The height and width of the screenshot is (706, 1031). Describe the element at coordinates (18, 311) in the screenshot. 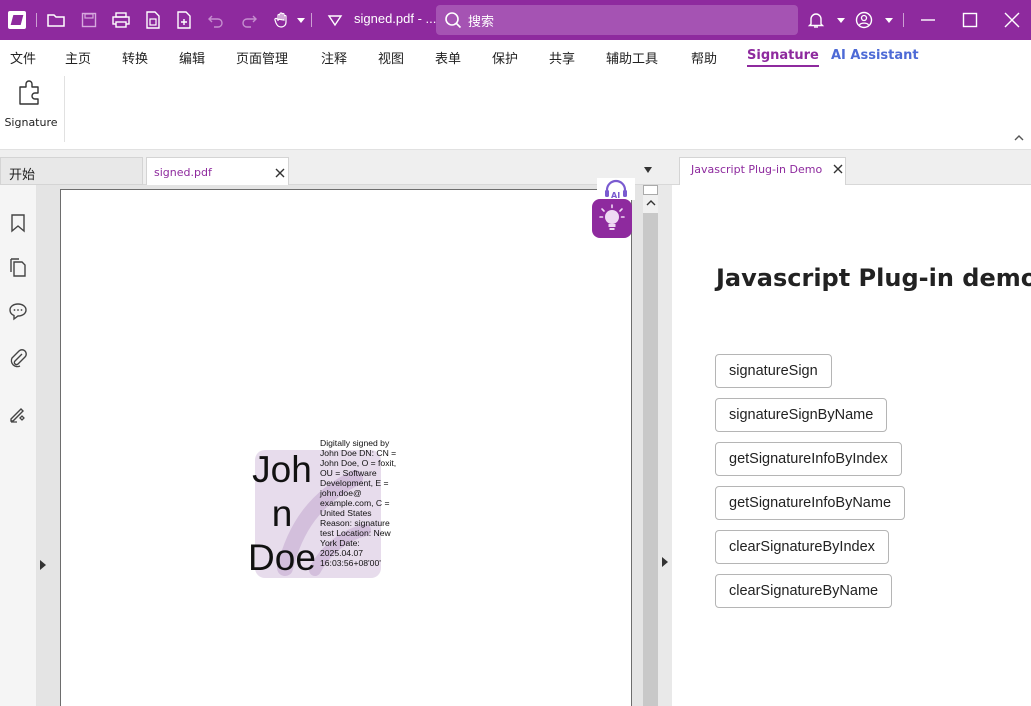

I see `comments-icon` at that location.